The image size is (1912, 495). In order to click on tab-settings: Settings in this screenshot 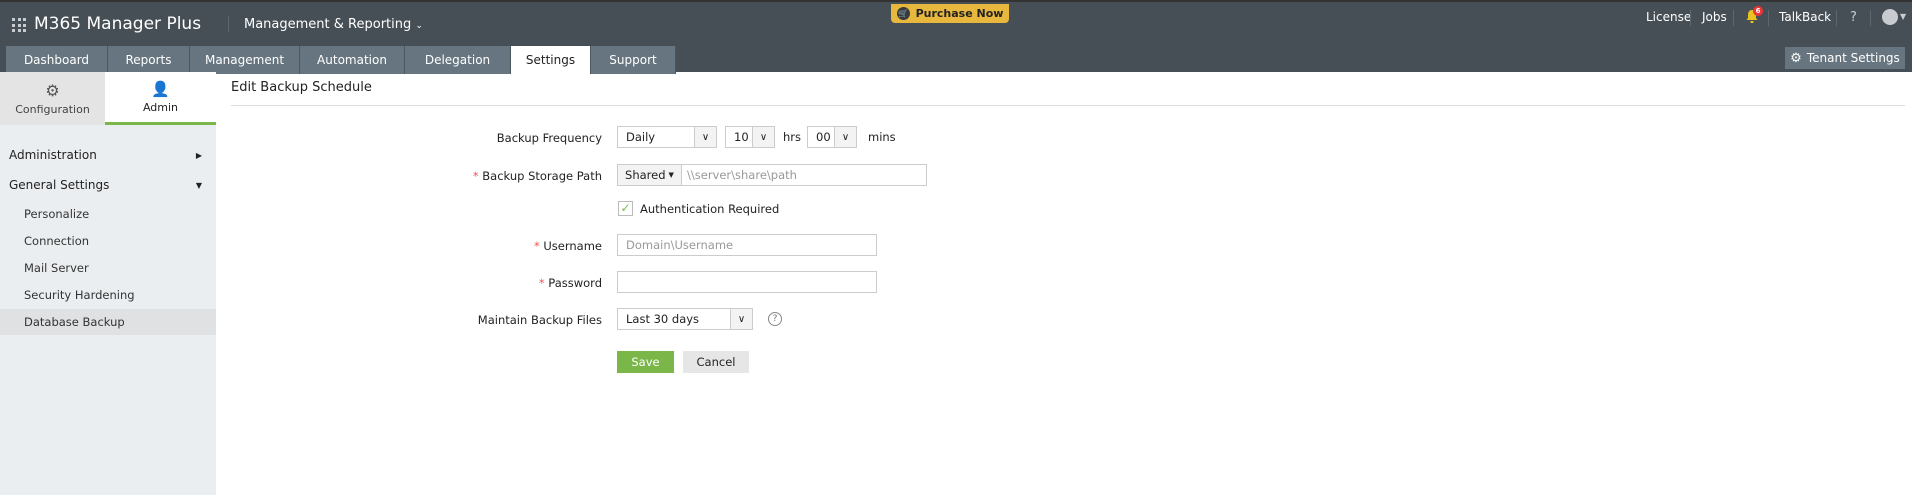, I will do `click(551, 60)`.